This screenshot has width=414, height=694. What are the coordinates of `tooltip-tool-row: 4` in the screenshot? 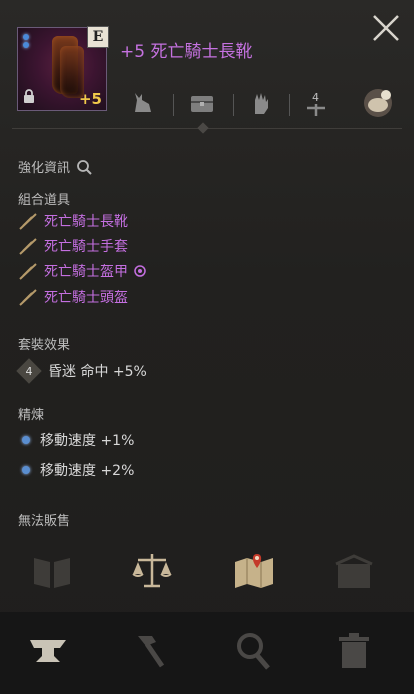 It's located at (261, 105).